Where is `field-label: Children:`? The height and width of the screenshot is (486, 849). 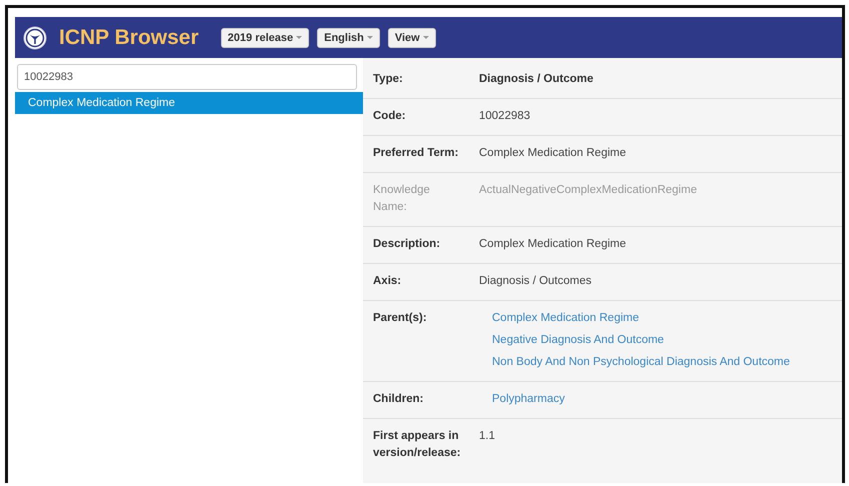 field-label: Children: is located at coordinates (398, 399).